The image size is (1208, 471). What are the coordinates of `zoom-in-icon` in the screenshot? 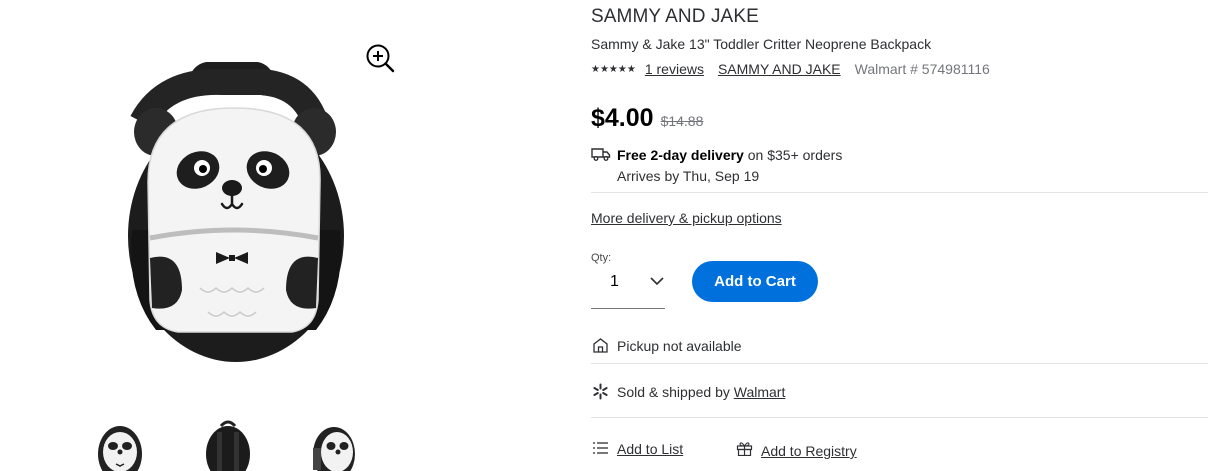 It's located at (380, 58).